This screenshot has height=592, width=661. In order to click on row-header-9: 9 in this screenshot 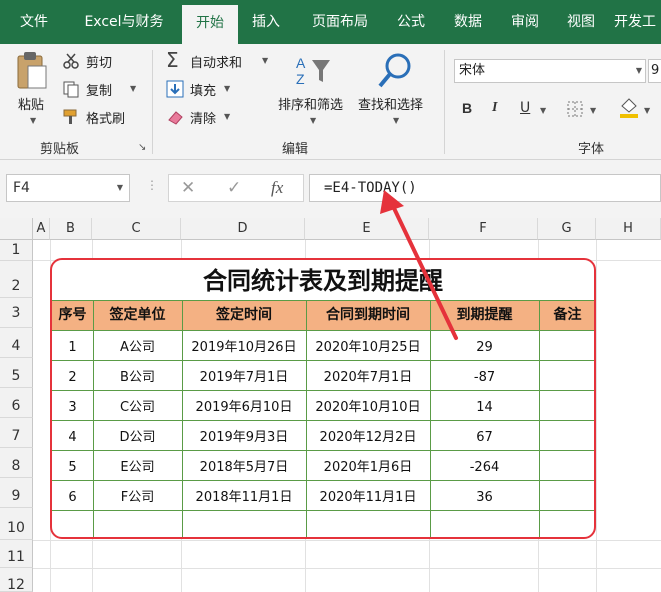, I will do `click(16, 493)`.